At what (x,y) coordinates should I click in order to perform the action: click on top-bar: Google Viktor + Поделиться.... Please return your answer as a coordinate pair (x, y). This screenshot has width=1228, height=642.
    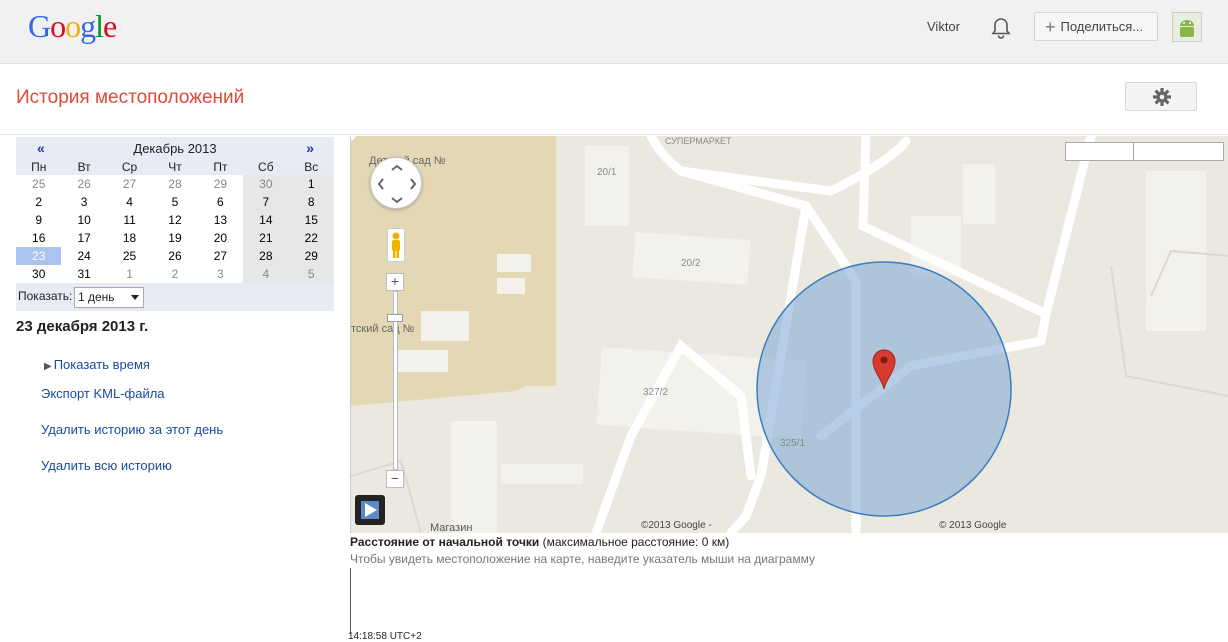
    Looking at the image, I should click on (614, 32).